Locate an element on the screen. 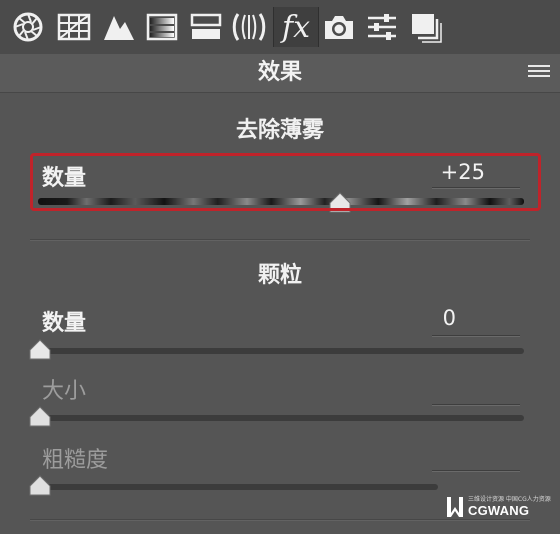  fx-icon: fx is located at coordinates (296, 27).